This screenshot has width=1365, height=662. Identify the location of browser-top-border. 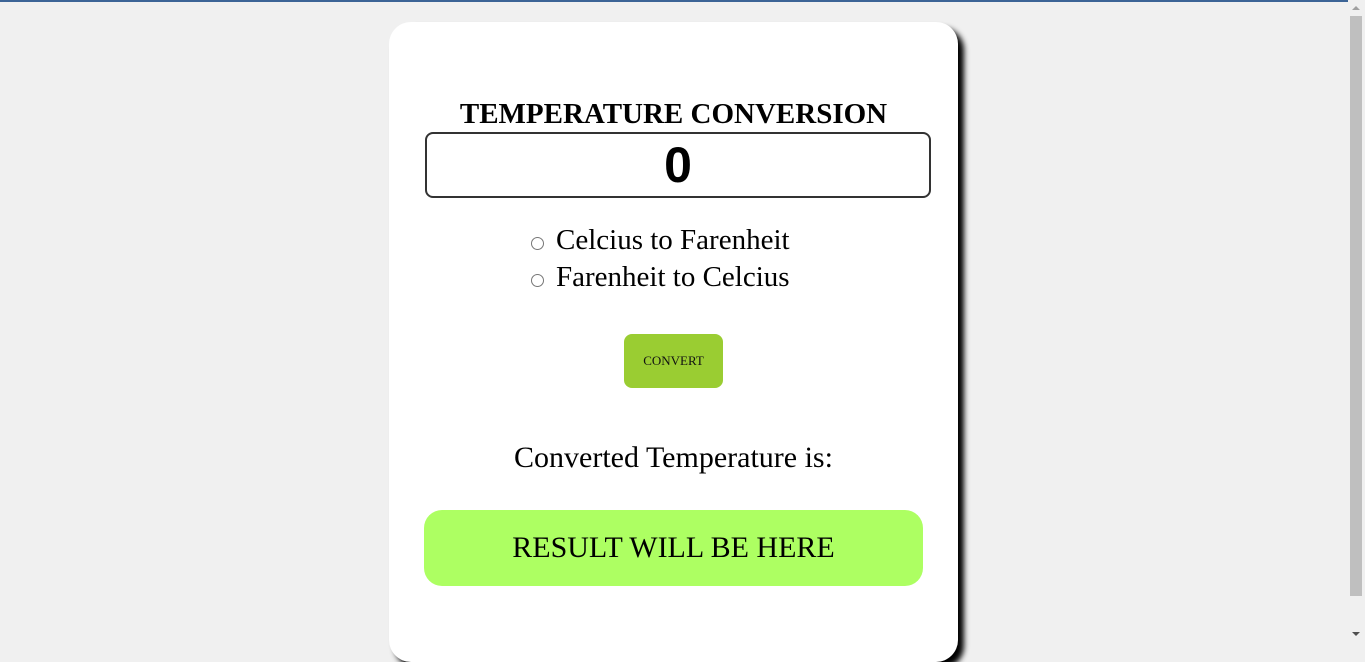
(682, 1).